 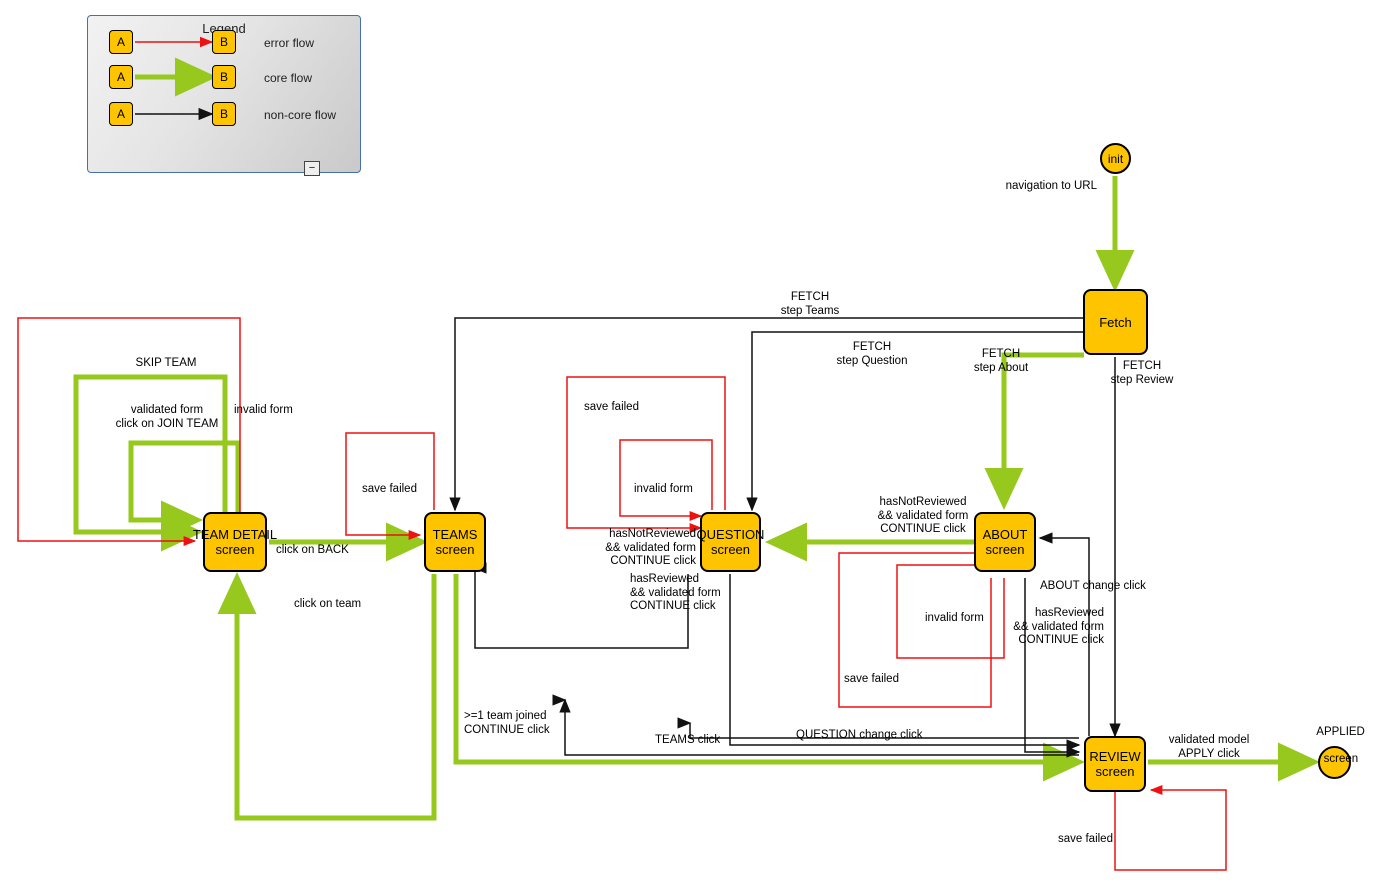 What do you see at coordinates (121, 114) in the screenshot?
I see `legend-node-a-noncore: A` at bounding box center [121, 114].